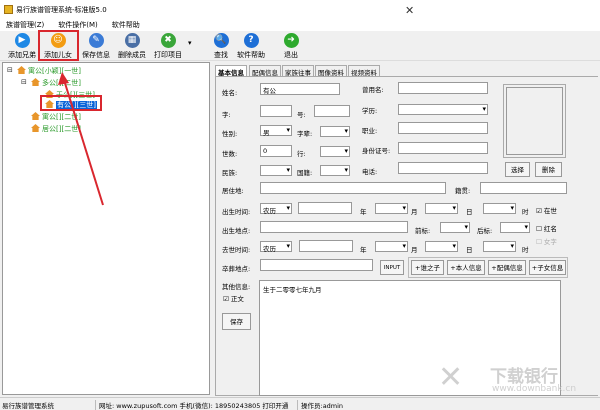 This screenshot has height=410, width=600. What do you see at coordinates (391, 246) in the screenshot?
I see `death-month-select` at bounding box center [391, 246].